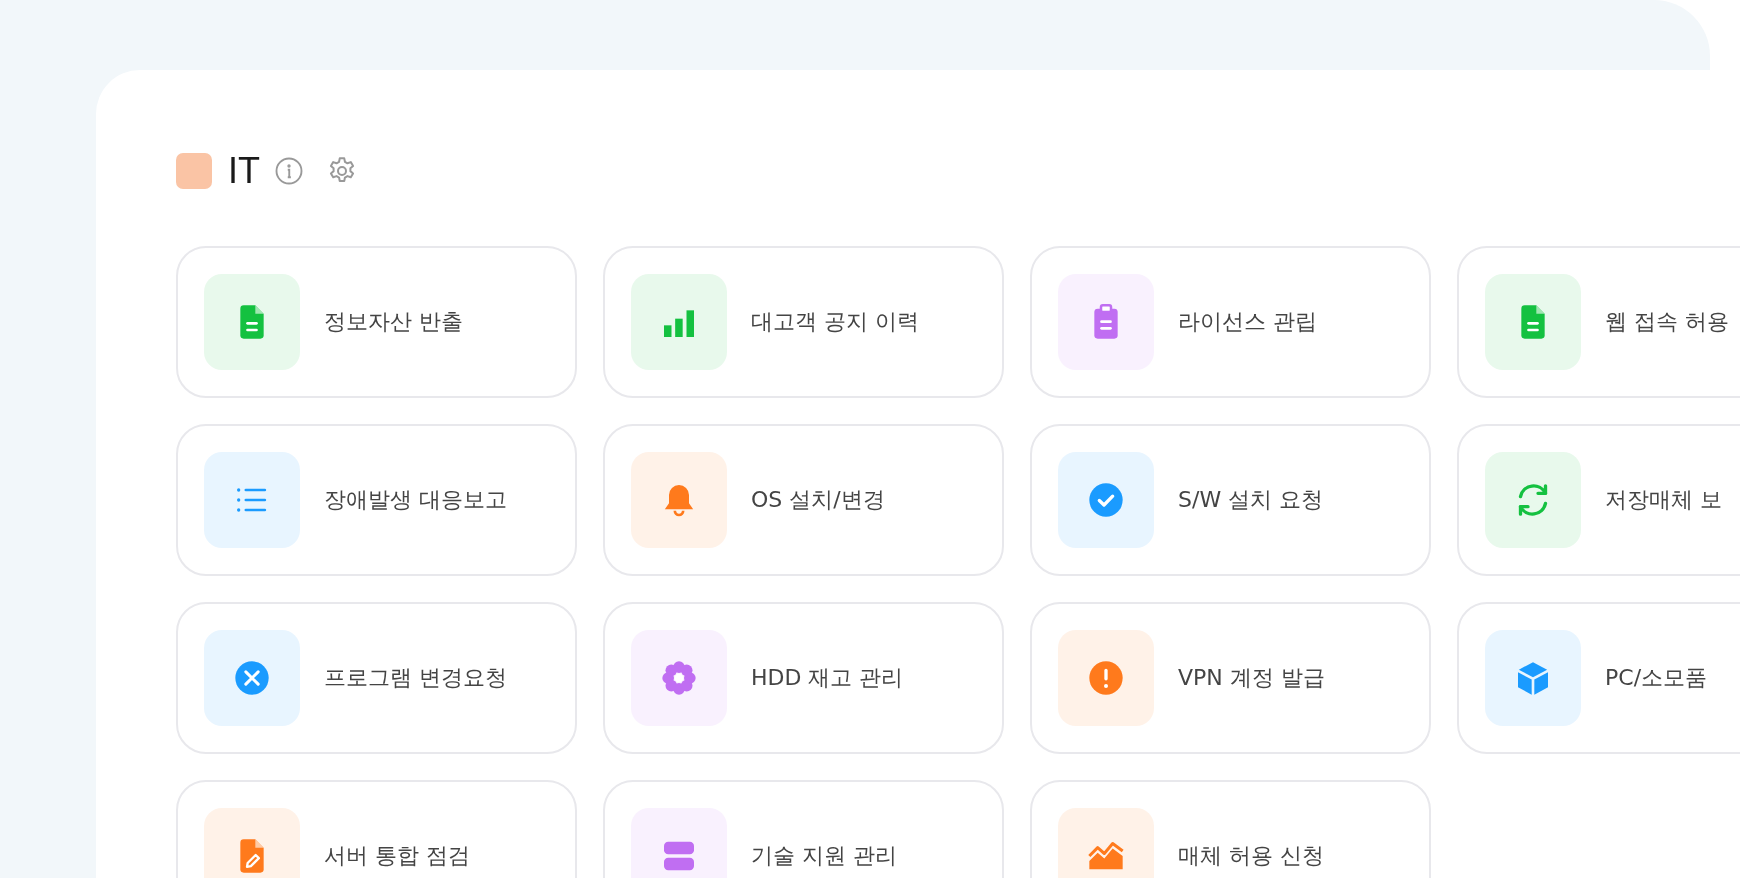 The height and width of the screenshot is (878, 1740). Describe the element at coordinates (376, 322) in the screenshot. I see `menu-card: 정보자산 반출` at that location.